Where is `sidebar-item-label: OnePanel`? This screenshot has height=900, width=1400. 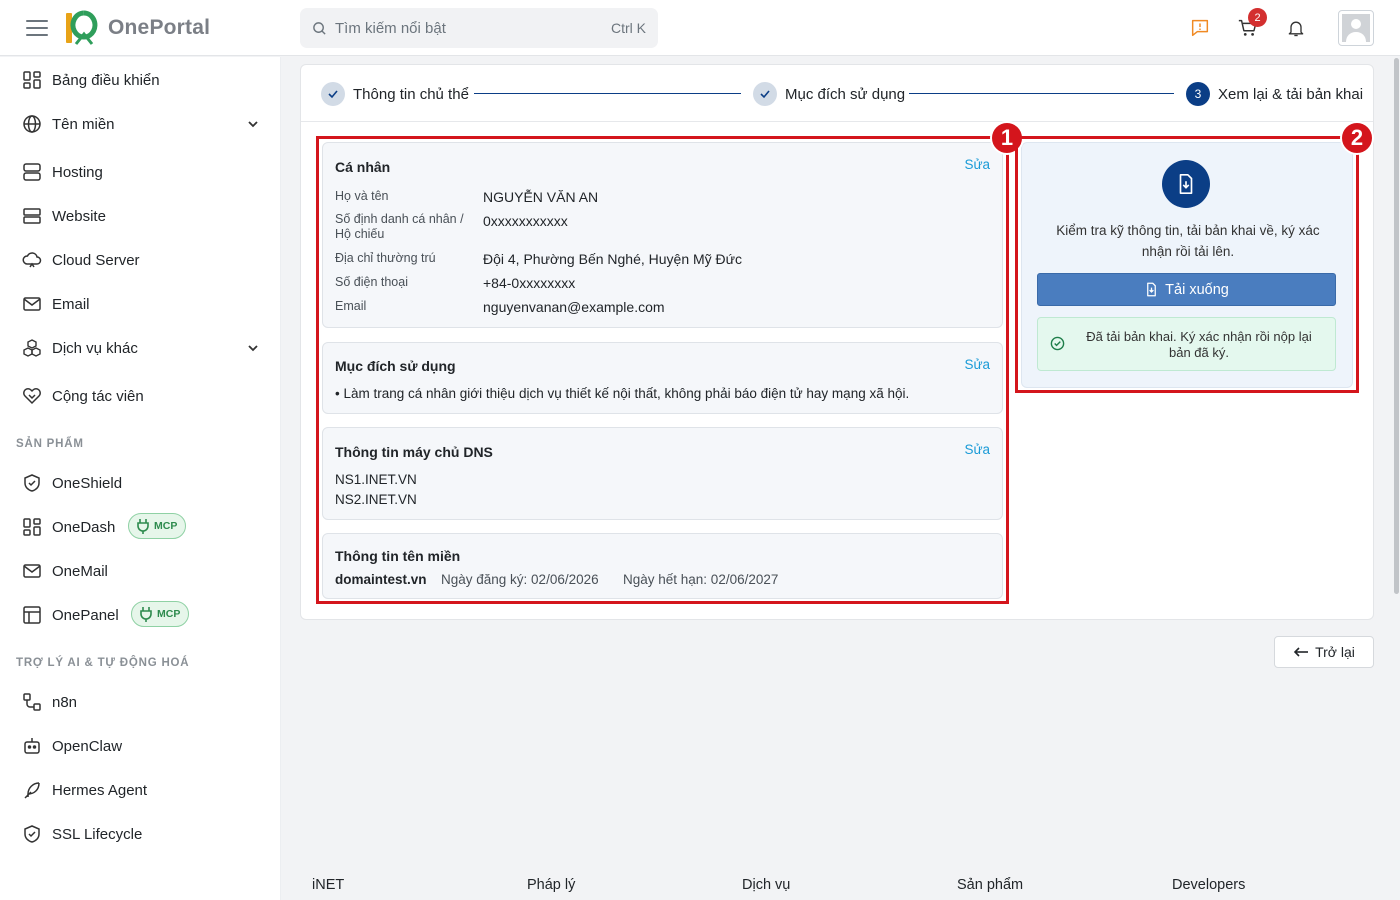 sidebar-item-label: OnePanel is located at coordinates (85, 615).